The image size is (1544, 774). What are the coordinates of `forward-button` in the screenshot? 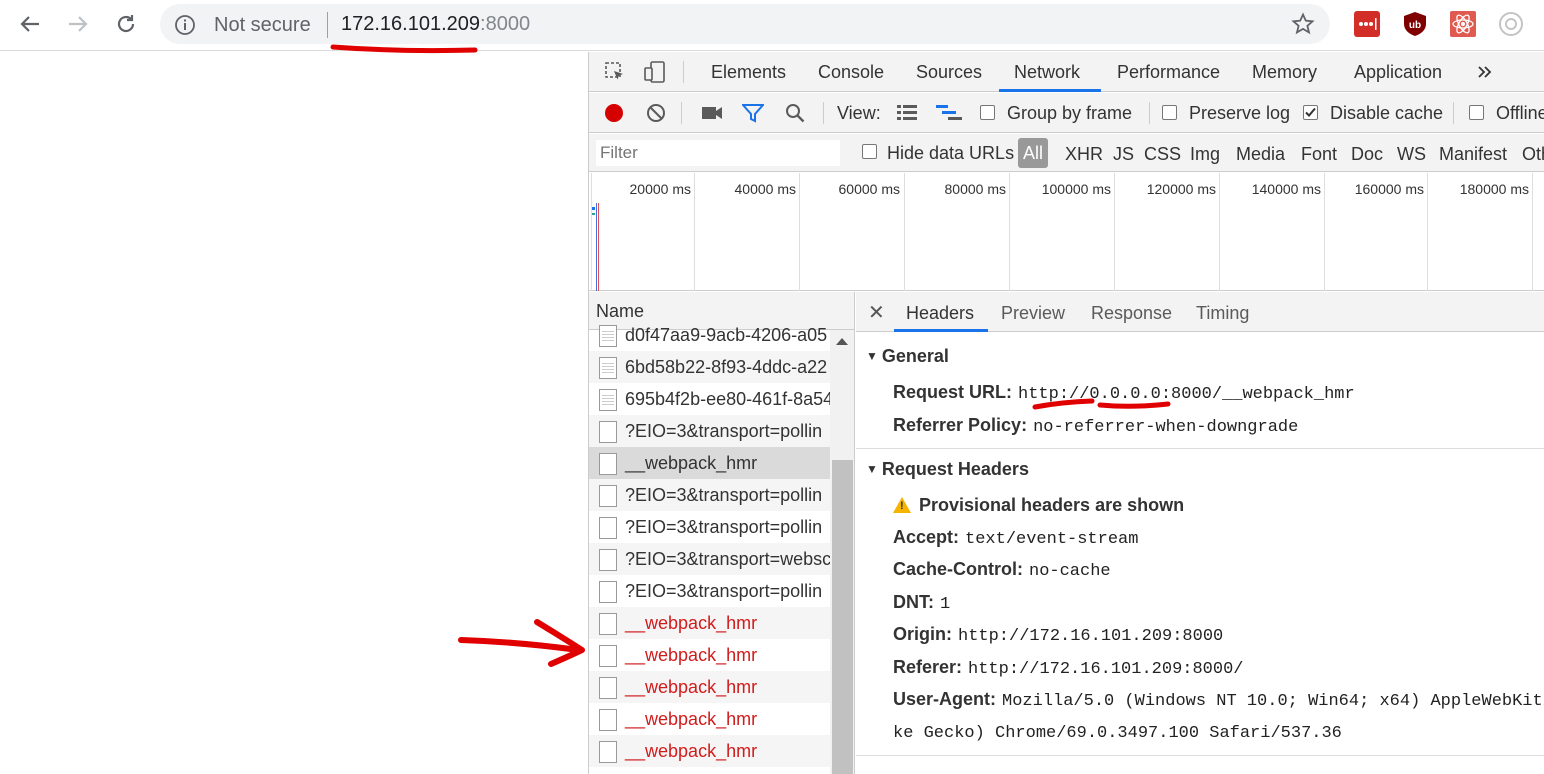 It's located at (78, 24).